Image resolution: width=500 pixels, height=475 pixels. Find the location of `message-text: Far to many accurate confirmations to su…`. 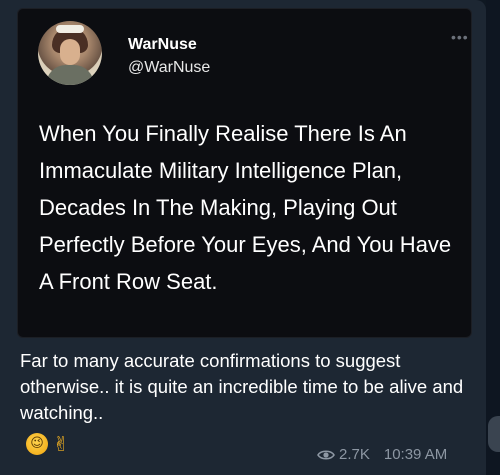

message-text: Far to many accurate confirmations to su… is located at coordinates (242, 386).